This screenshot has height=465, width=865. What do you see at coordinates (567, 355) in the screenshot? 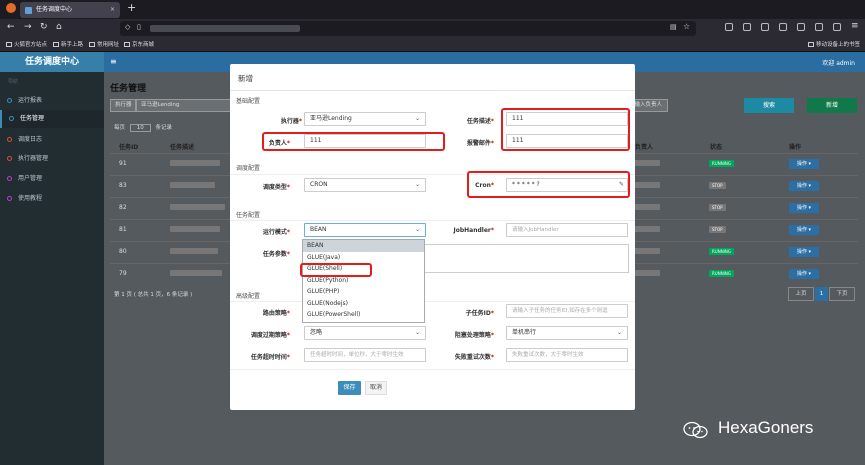
I see `retry-input: 失败重试次数，大于零时生效` at bounding box center [567, 355].